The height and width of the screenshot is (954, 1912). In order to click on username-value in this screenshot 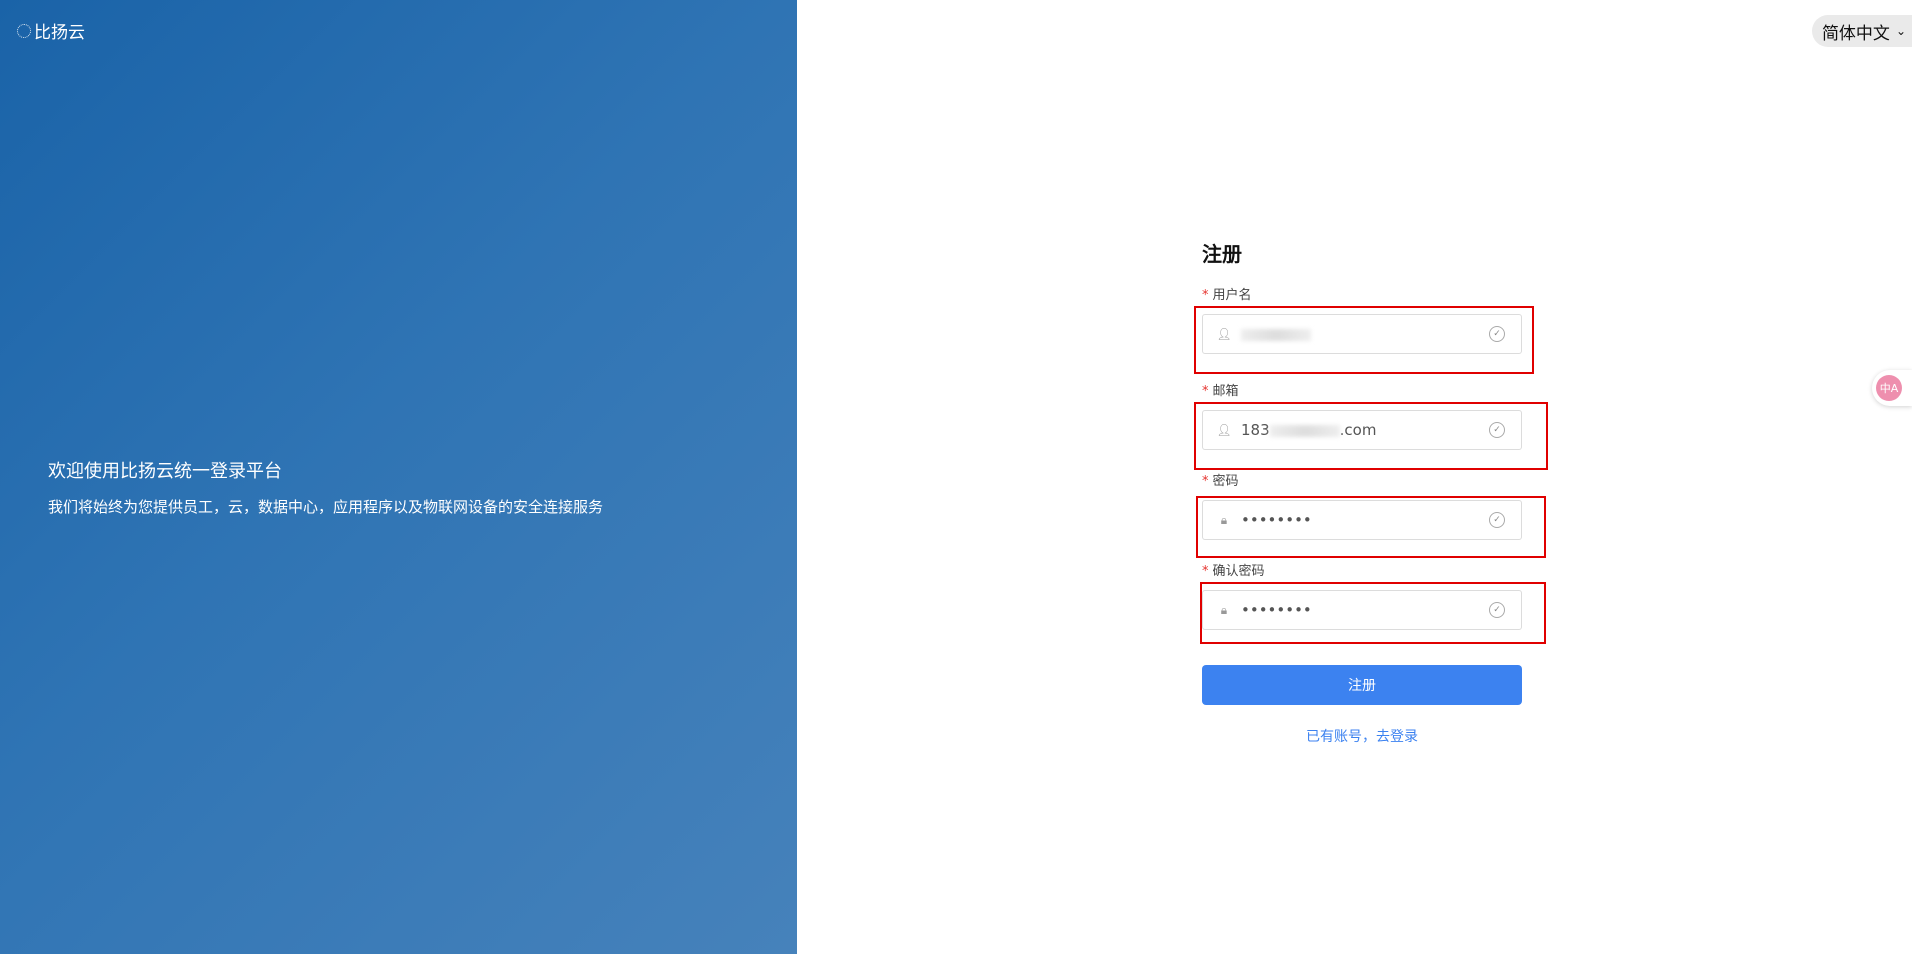, I will do `click(1365, 334)`.